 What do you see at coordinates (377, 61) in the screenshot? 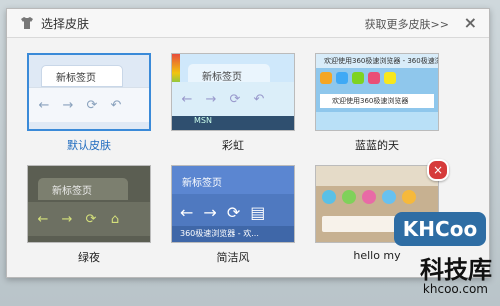
I see `skin-preview-titlebar: 欢迎使用360极速浏览器 - 360极速浏览器` at bounding box center [377, 61].